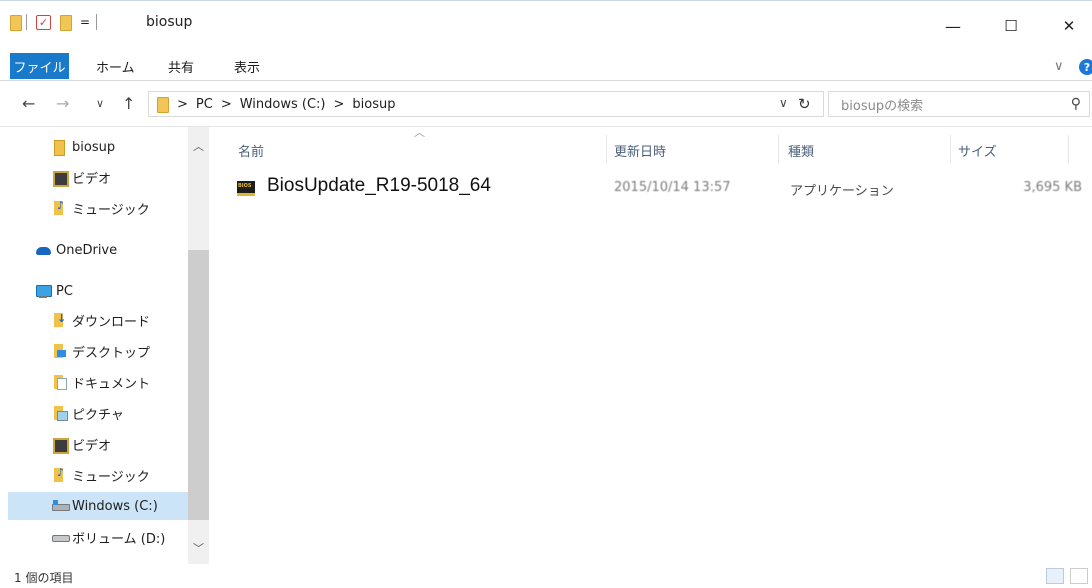 This screenshot has height=588, width=1092. I want to click on column-header-size: サイズ, so click(977, 150).